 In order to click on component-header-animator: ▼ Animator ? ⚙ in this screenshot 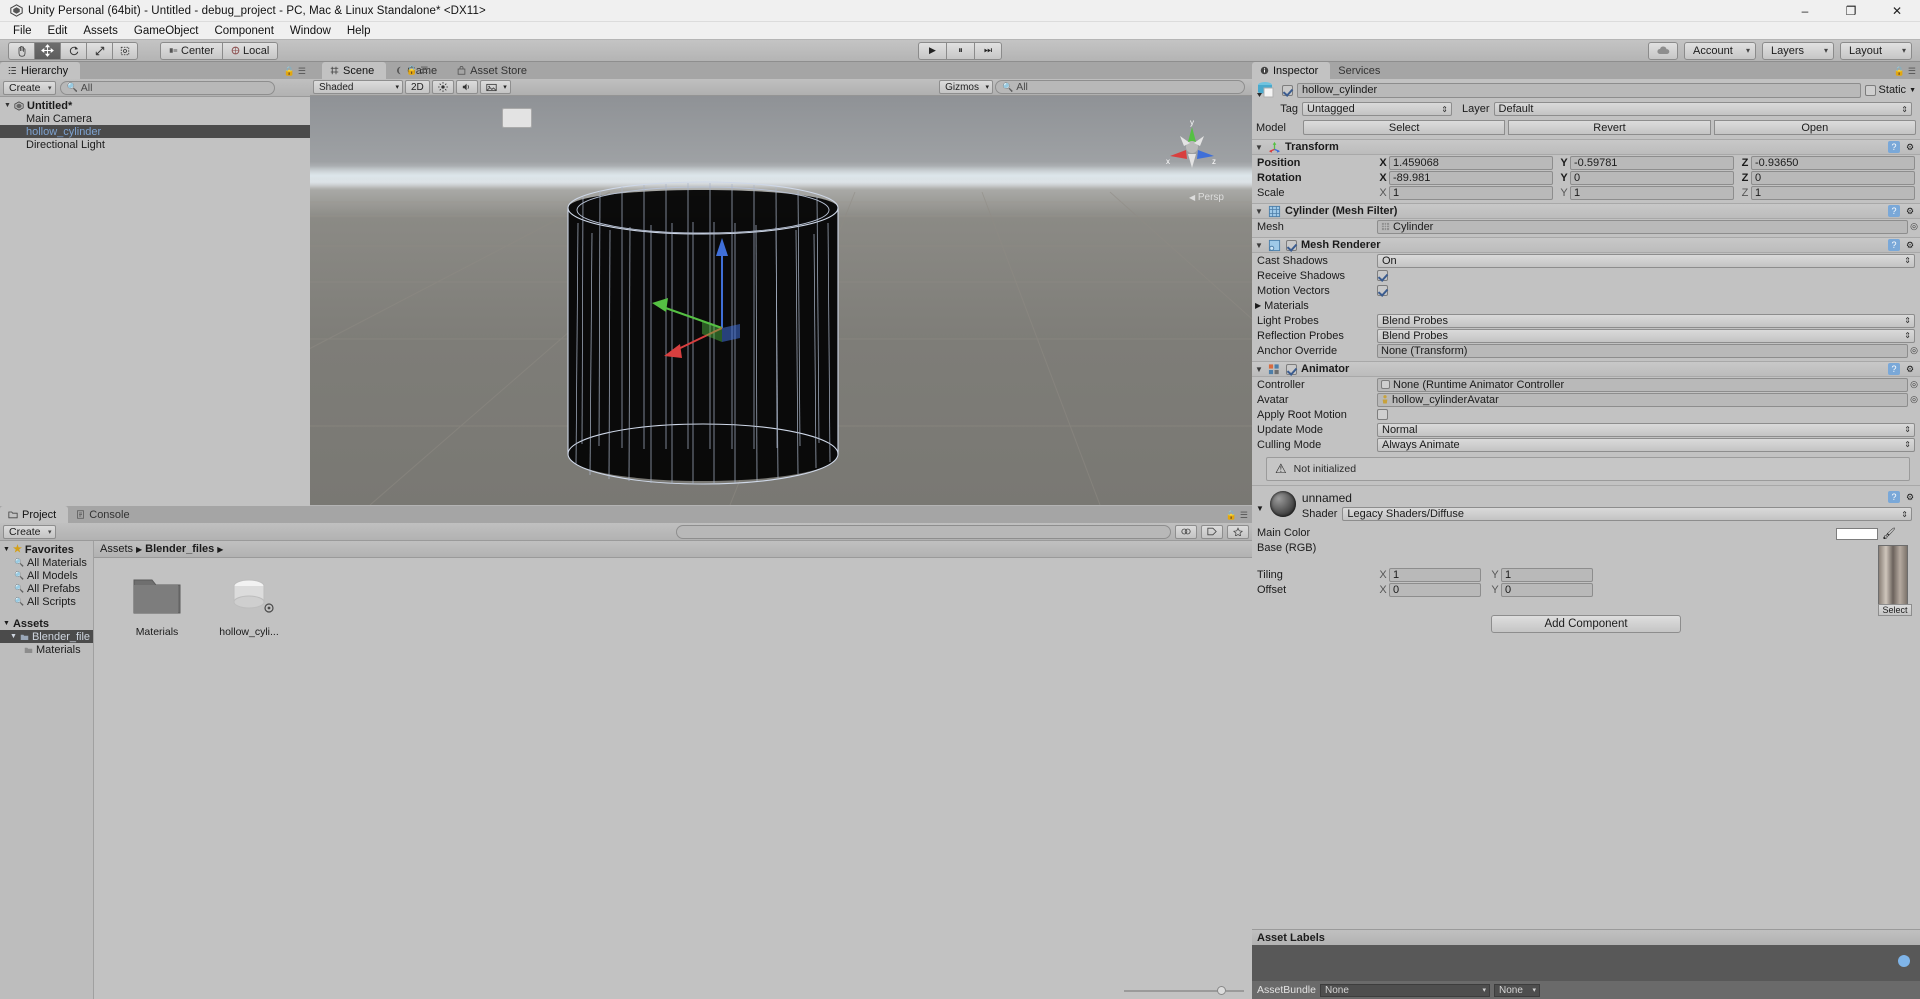, I will do `click(1586, 369)`.